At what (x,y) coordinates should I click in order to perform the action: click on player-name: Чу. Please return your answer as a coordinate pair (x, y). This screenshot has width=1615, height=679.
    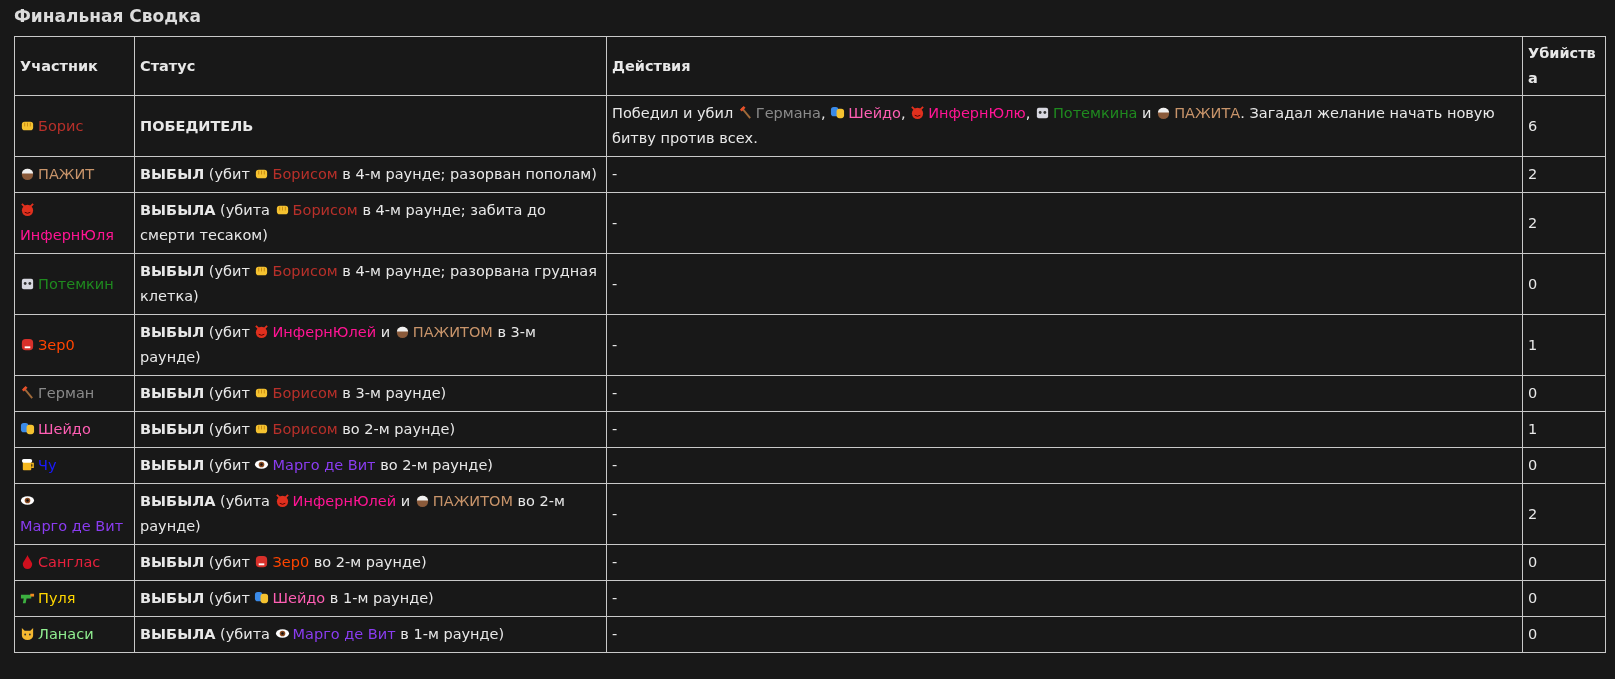
    Looking at the image, I should click on (47, 465).